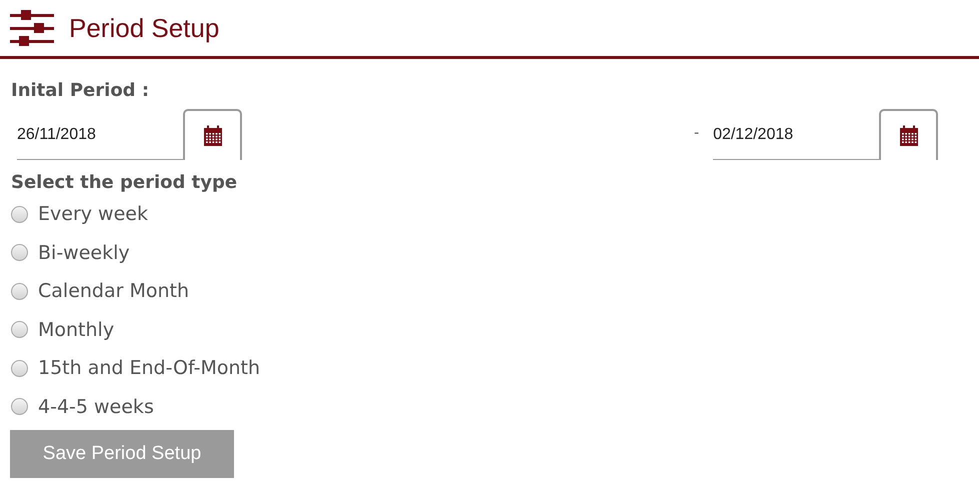 Image resolution: width=979 pixels, height=497 pixels. What do you see at coordinates (84, 253) in the screenshot?
I see `radio-label: Bi-weekly` at bounding box center [84, 253].